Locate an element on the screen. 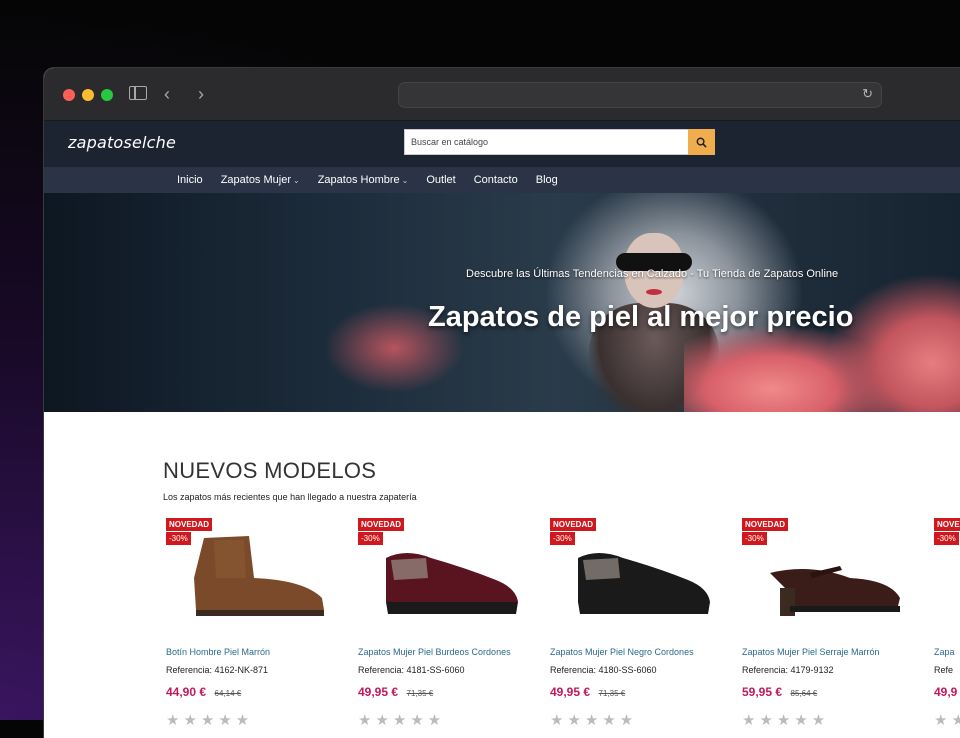  nav-item-zapatos-mujer: Zapatos Mujer ⌄ is located at coordinates (260, 180).